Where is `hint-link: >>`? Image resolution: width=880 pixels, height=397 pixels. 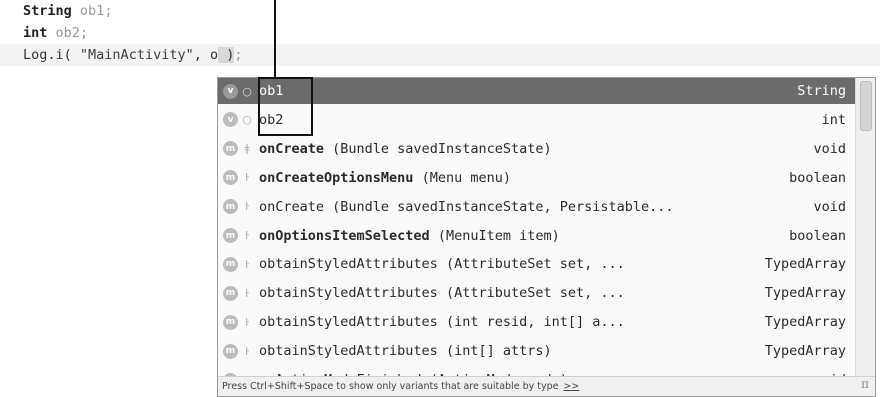
hint-link: >> is located at coordinates (571, 386).